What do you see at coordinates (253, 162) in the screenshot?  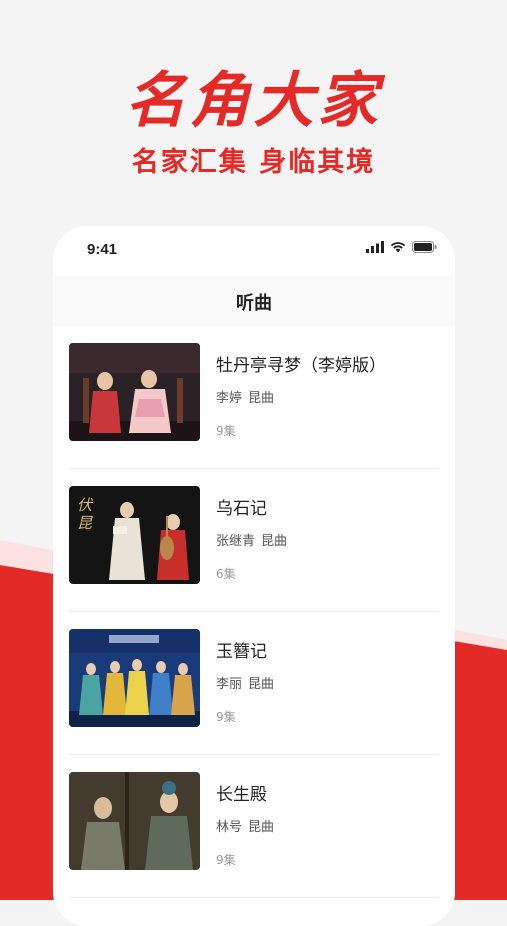 I see `hero-subtitle: 名家汇集 身临其境` at bounding box center [253, 162].